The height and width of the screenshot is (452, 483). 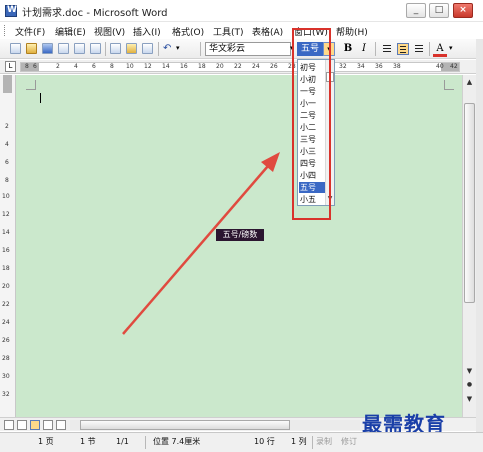 What do you see at coordinates (185, 425) in the screenshot?
I see `horizontal-scroll-thumb` at bounding box center [185, 425].